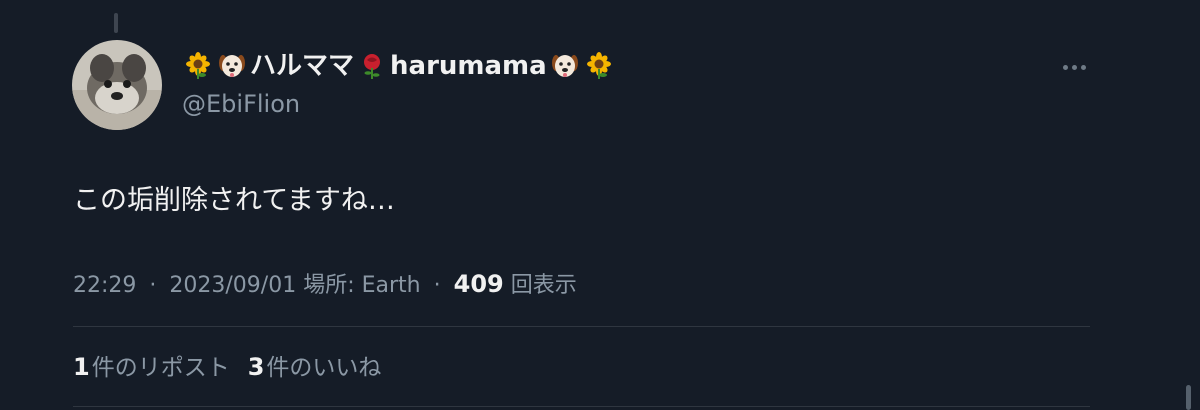 Image resolution: width=1200 pixels, height=410 pixels. Describe the element at coordinates (81, 367) in the screenshot. I see `reposts-count: 1` at that location.